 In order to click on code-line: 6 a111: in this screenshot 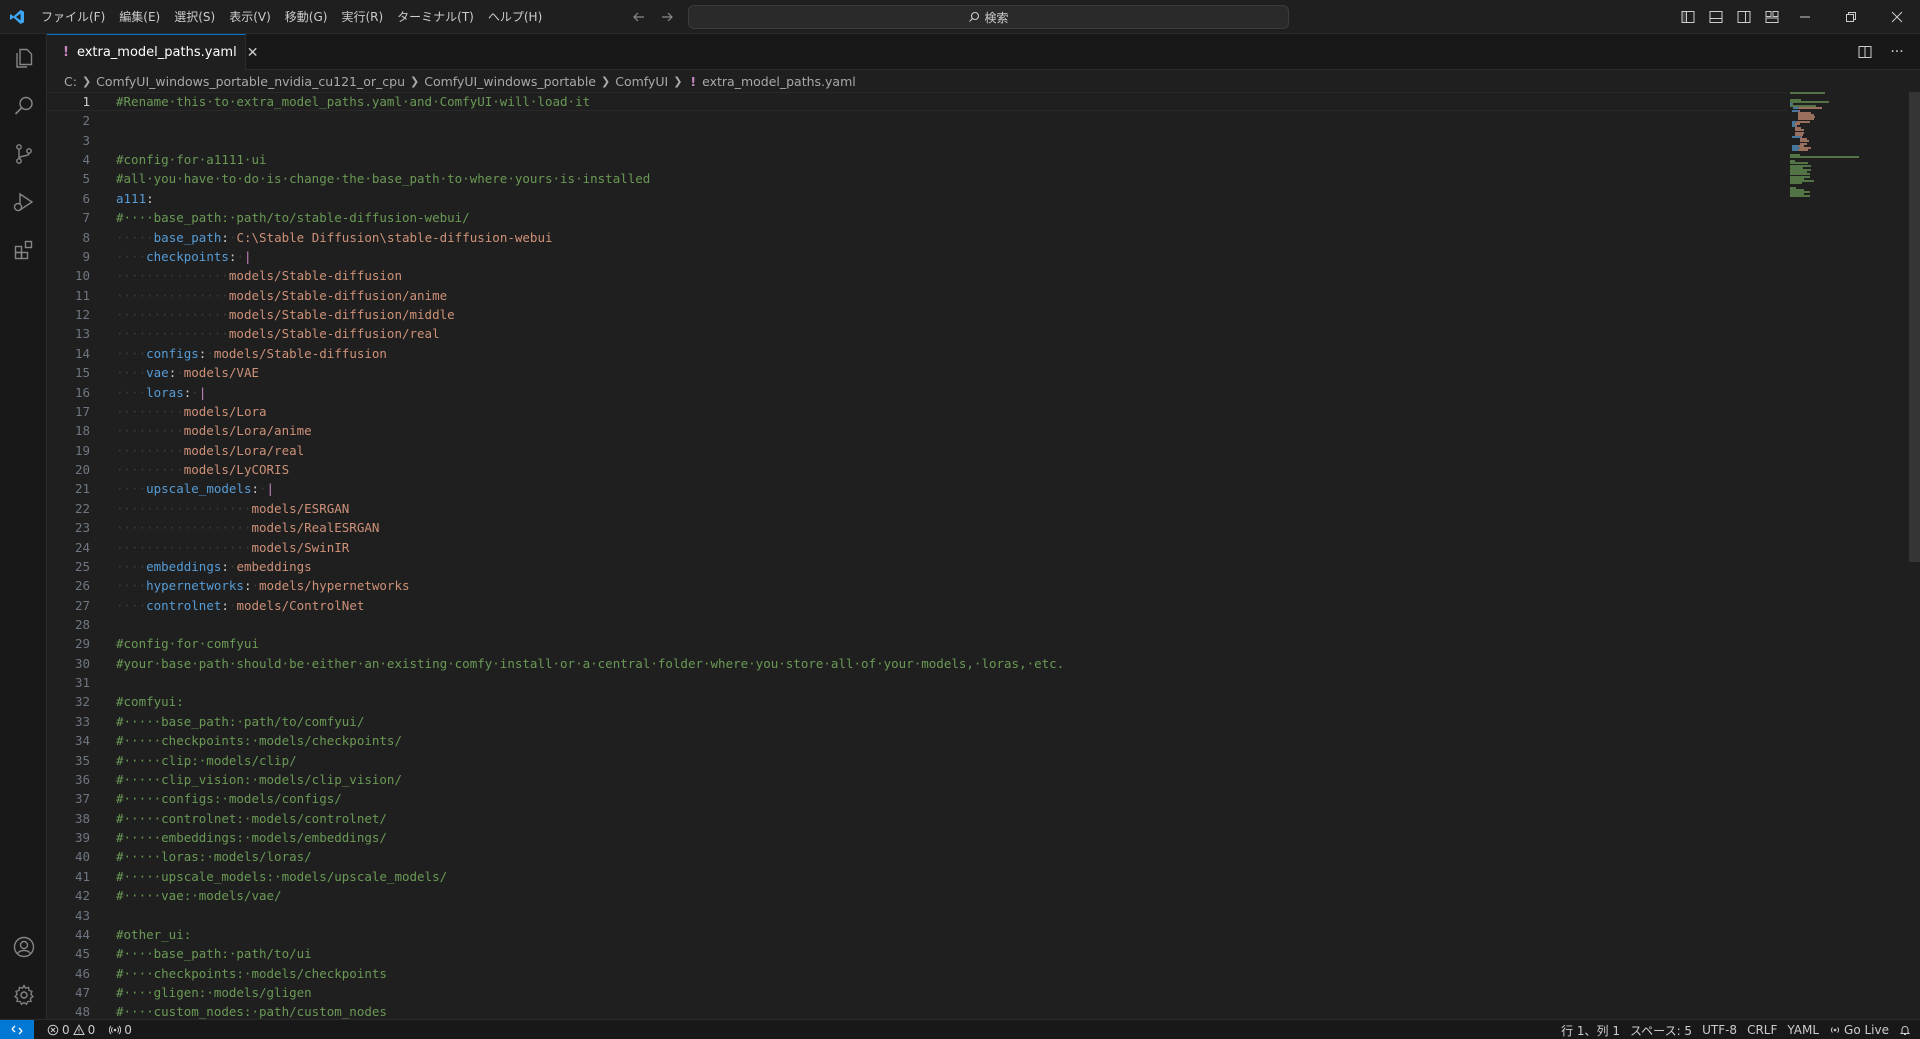, I will do `click(917, 198)`.